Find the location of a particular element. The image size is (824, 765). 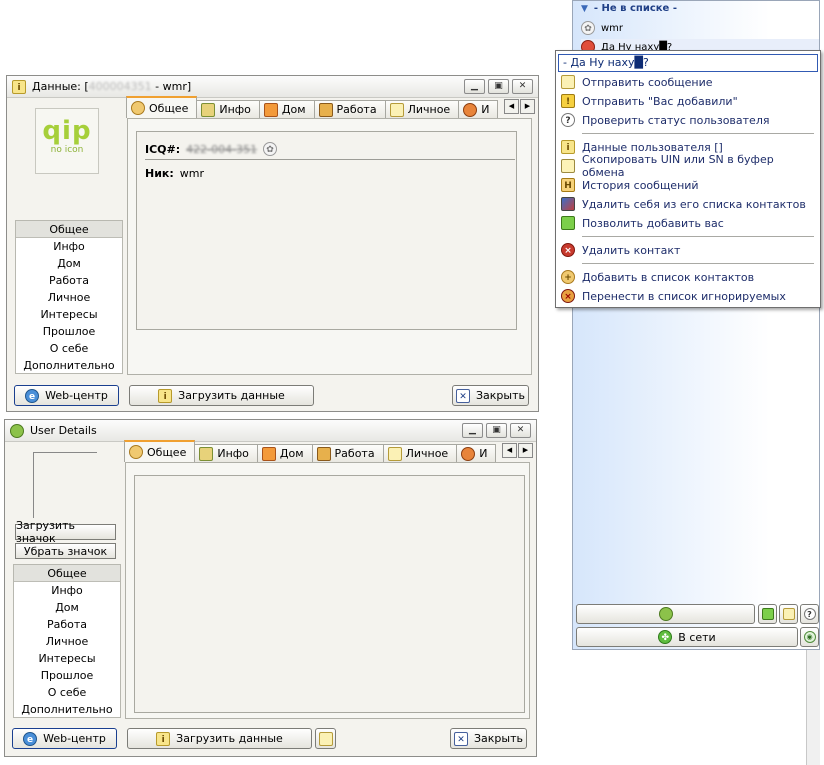

menu-item-check-status: ? Проверить статус пользователя is located at coordinates (688, 120).